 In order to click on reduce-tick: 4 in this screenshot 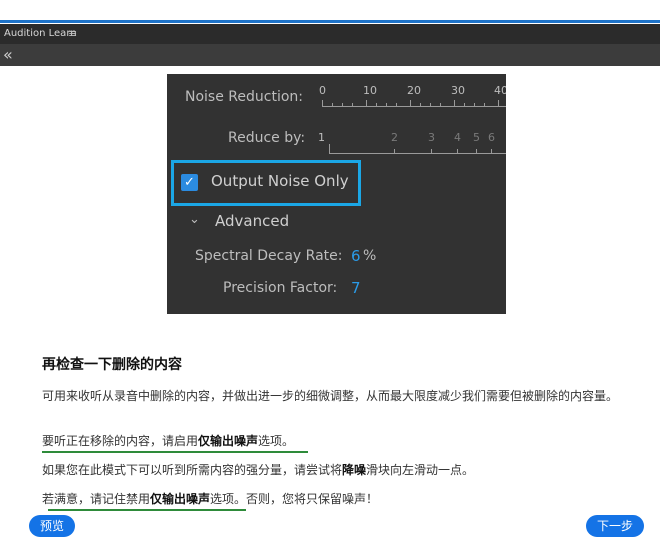, I will do `click(457, 137)`.